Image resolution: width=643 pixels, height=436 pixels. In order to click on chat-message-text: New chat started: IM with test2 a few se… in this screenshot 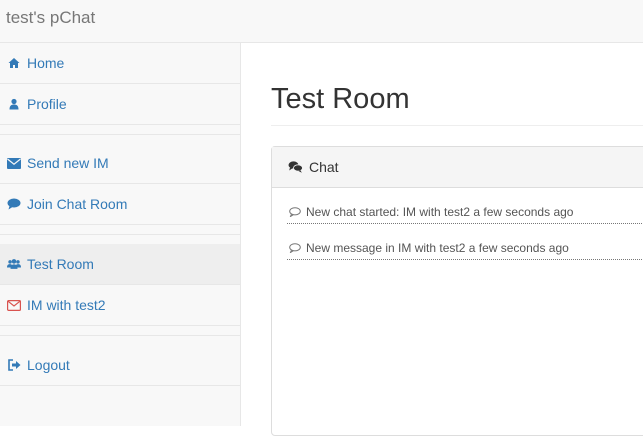, I will do `click(440, 211)`.